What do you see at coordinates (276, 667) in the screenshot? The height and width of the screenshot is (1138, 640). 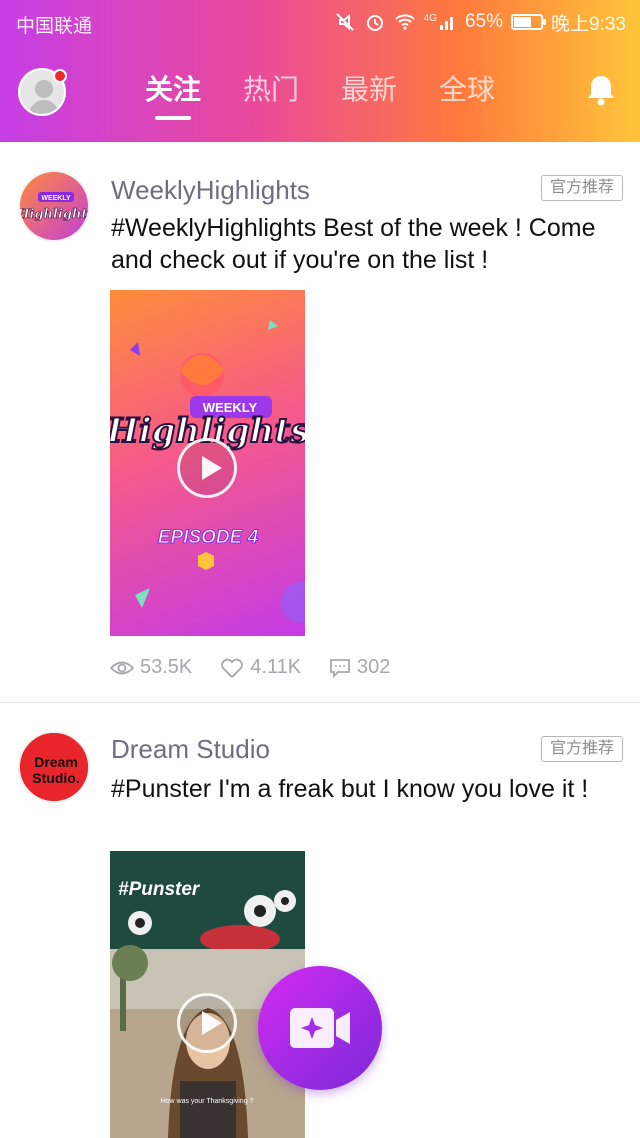 I see `likes-count: 4.11K` at bounding box center [276, 667].